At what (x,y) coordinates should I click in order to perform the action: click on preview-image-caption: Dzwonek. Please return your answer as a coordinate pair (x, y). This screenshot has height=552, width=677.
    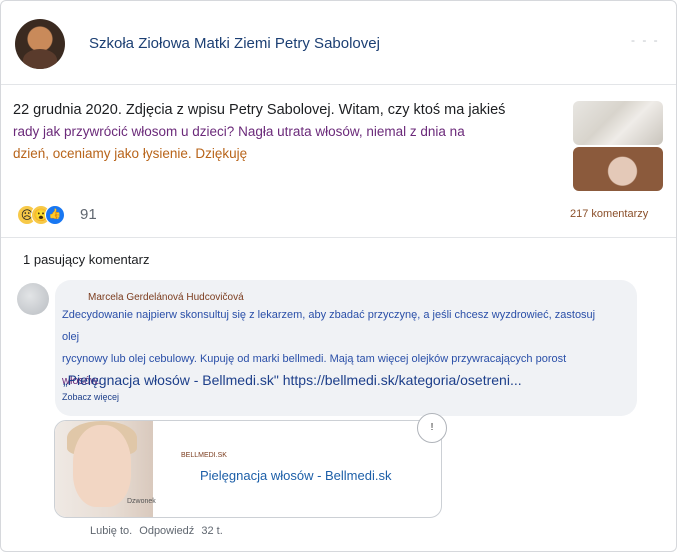
    Looking at the image, I should click on (141, 501).